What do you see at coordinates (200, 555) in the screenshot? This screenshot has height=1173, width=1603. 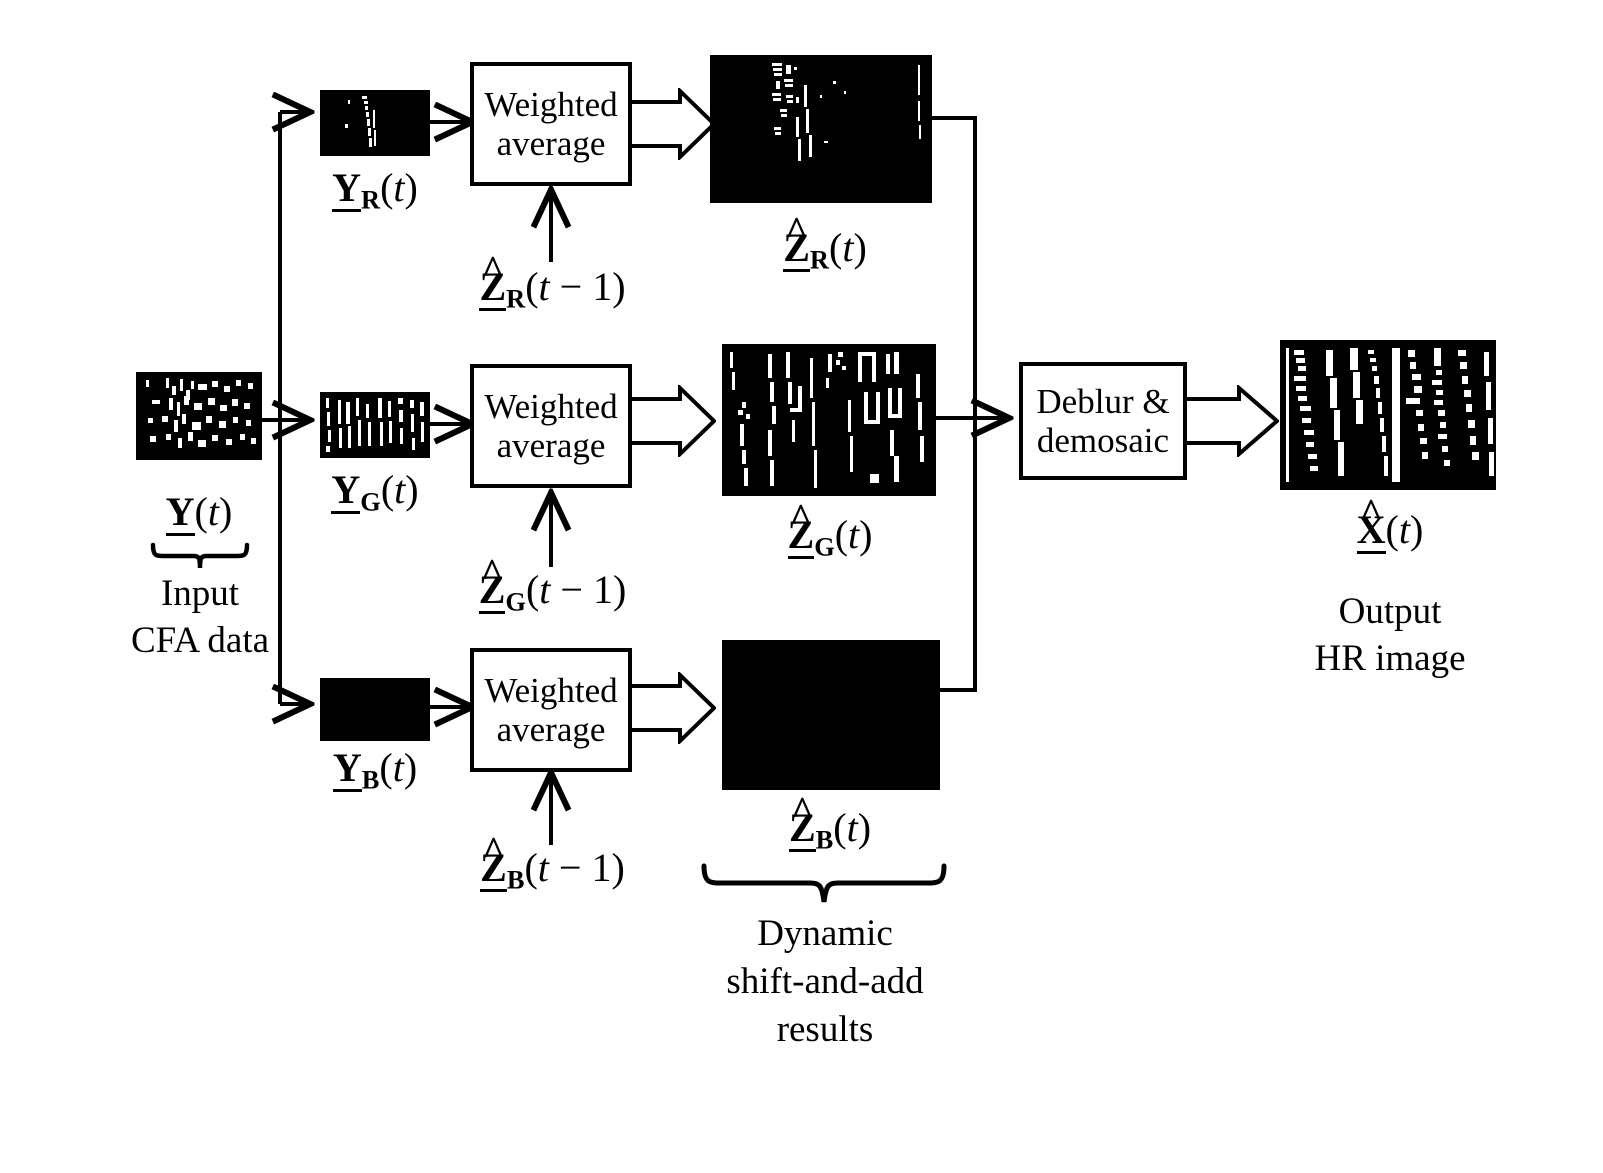 I see `input-brace` at bounding box center [200, 555].